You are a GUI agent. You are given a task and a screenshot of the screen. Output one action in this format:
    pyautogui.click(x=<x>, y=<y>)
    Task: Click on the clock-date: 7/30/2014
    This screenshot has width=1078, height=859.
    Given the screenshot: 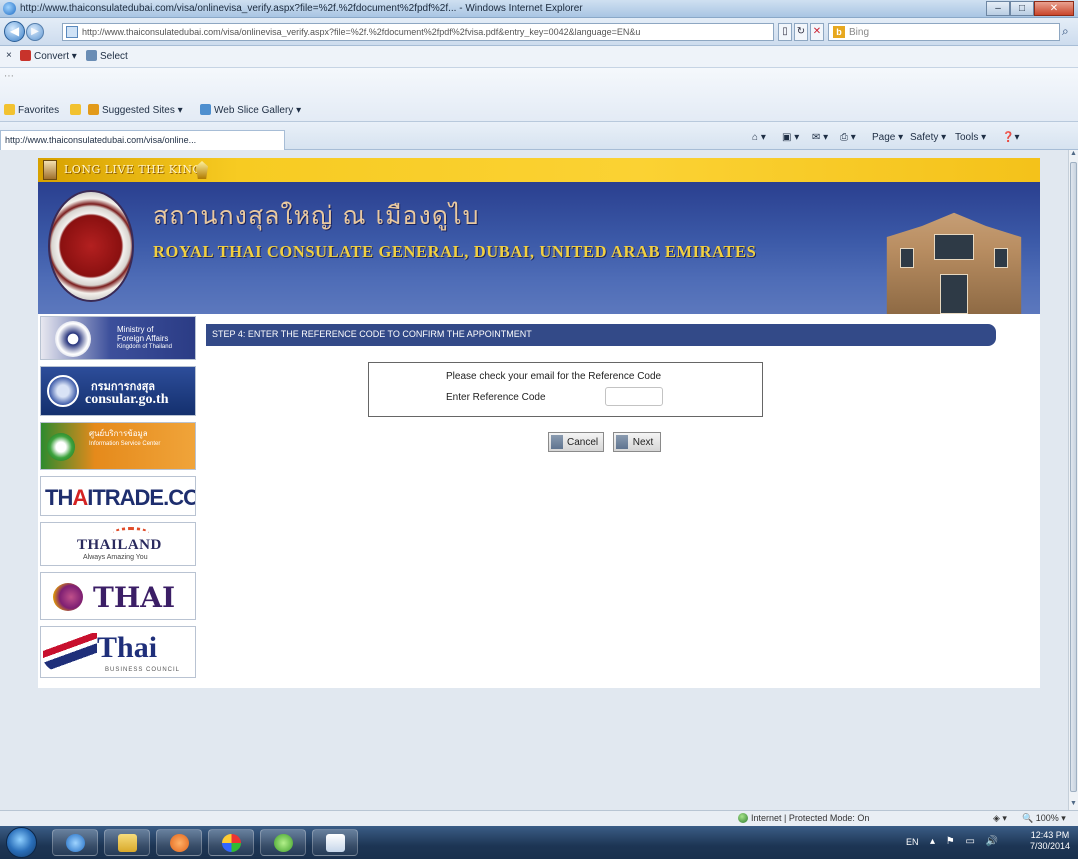 What is the action you would take?
    pyautogui.click(x=1050, y=846)
    